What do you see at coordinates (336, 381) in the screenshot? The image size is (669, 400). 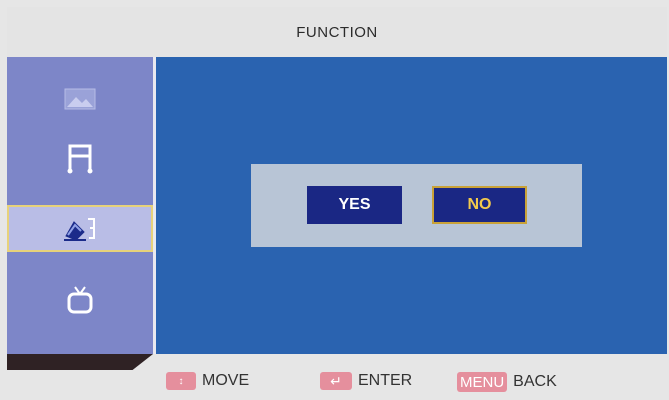 I see `enter-key-icon: ↵` at bounding box center [336, 381].